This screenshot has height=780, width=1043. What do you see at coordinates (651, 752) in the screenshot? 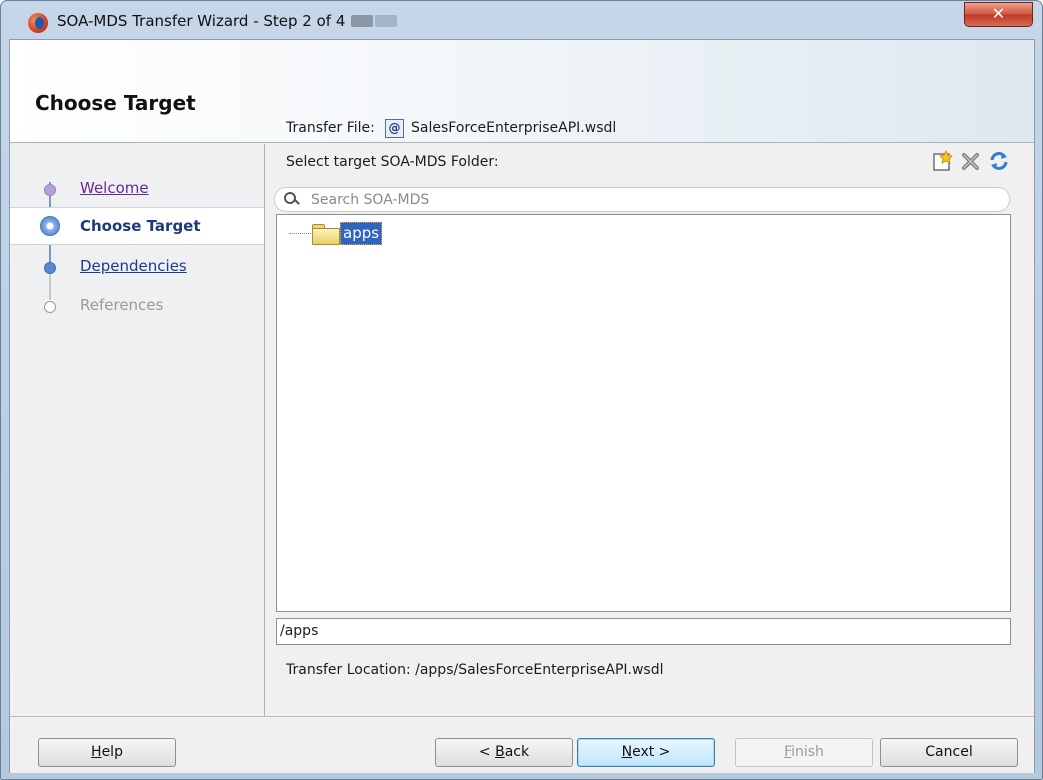
I see `button-label: ext >` at bounding box center [651, 752].